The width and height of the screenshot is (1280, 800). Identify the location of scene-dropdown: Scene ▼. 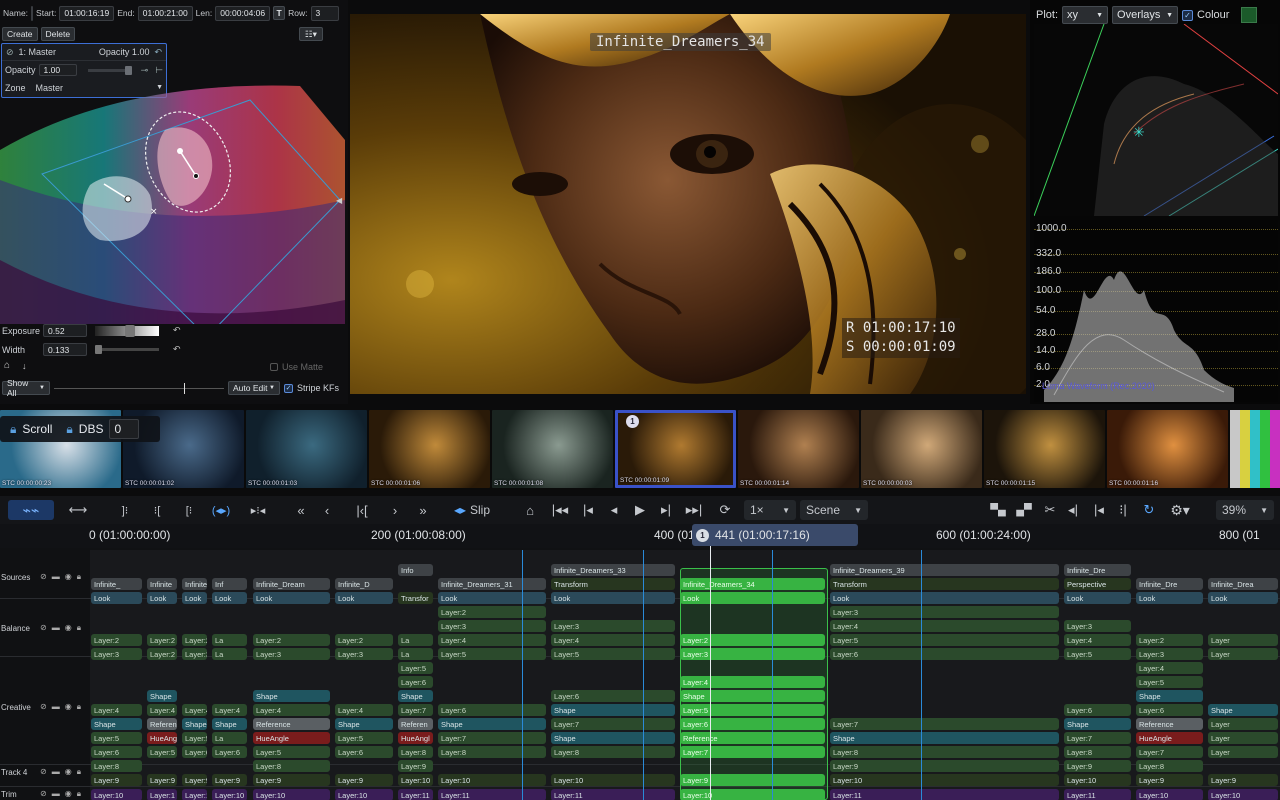
(834, 510).